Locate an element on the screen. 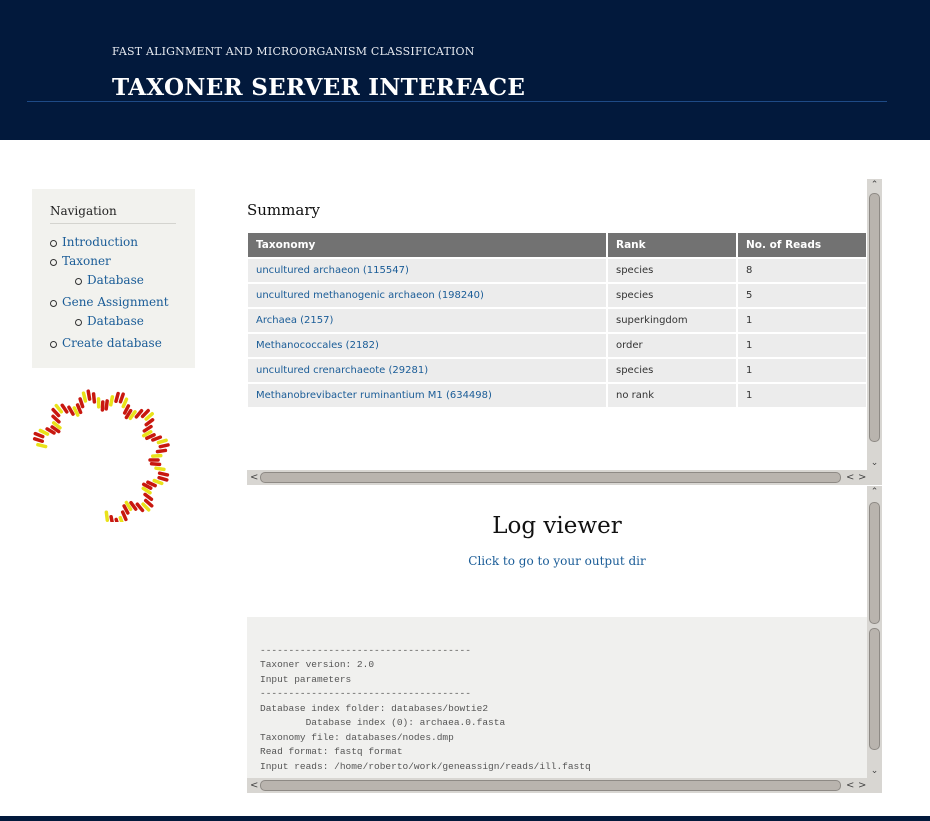 This screenshot has height=821, width=930. taxonomy-cell: Archaea (2157) is located at coordinates (427, 320).